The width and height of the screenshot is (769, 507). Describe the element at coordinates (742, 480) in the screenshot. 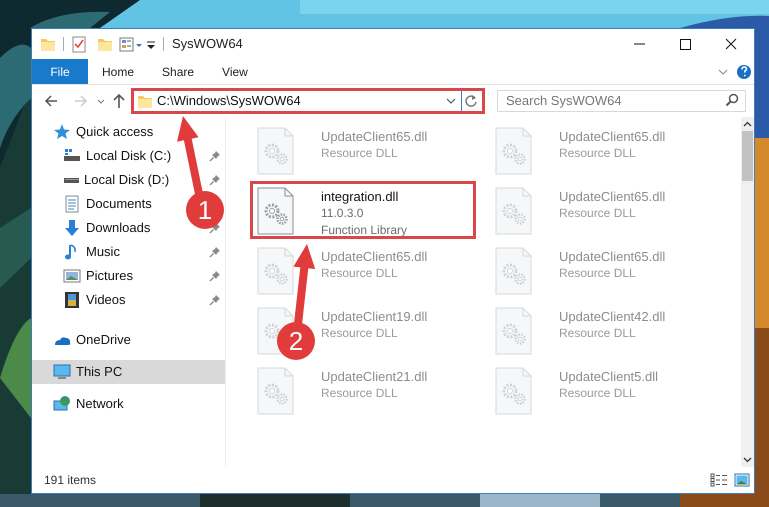

I see `large-icons-view-icon` at that location.